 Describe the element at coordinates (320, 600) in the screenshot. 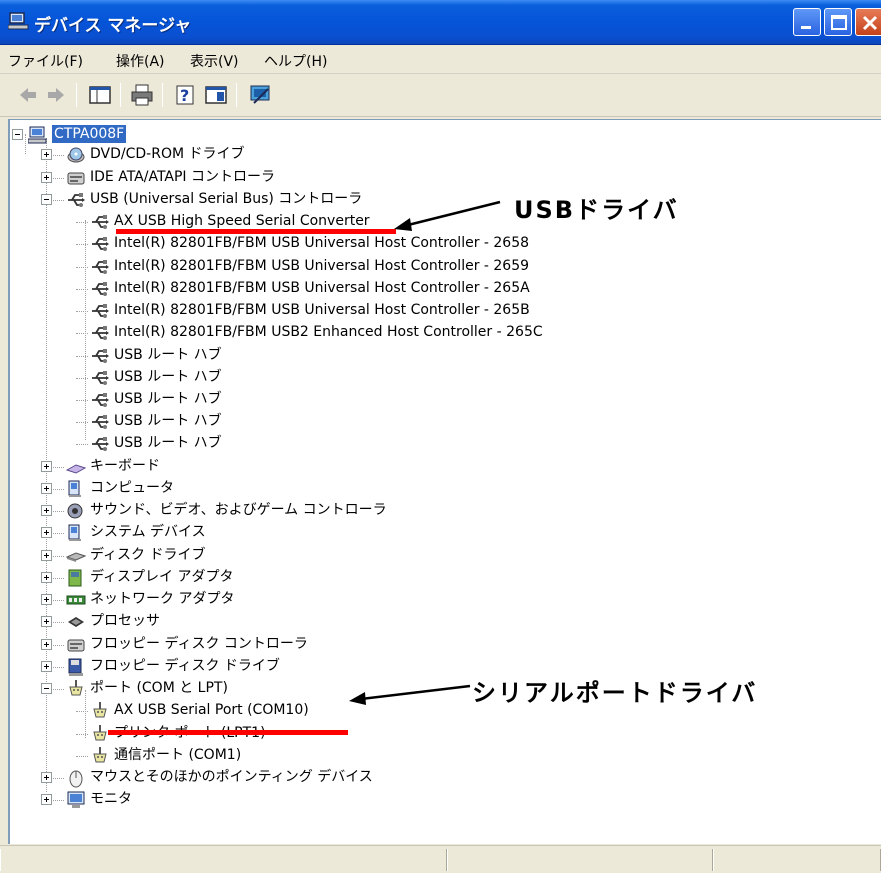

I see `tree-category: ネットワーク アダプタ` at that location.